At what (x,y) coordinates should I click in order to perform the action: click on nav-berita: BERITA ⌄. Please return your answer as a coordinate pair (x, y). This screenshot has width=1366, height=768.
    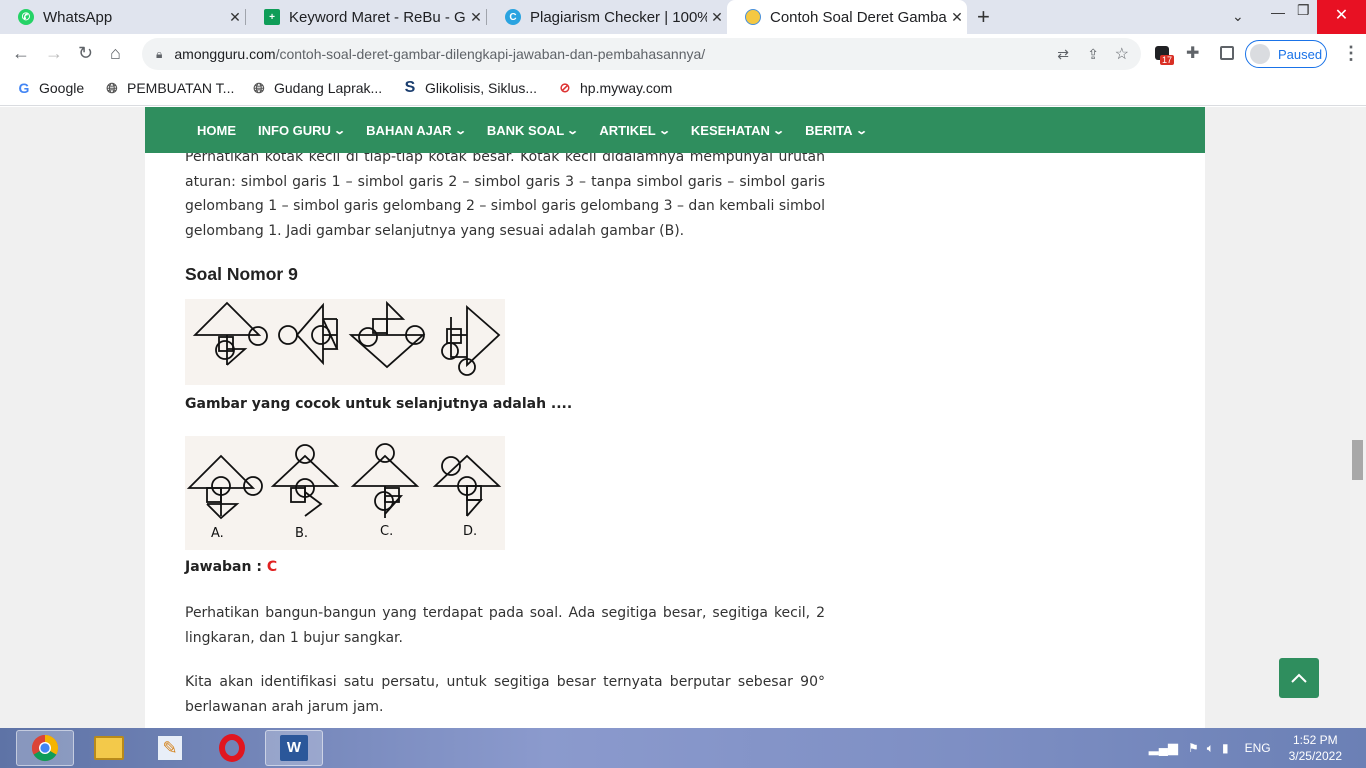
    Looking at the image, I should click on (836, 130).